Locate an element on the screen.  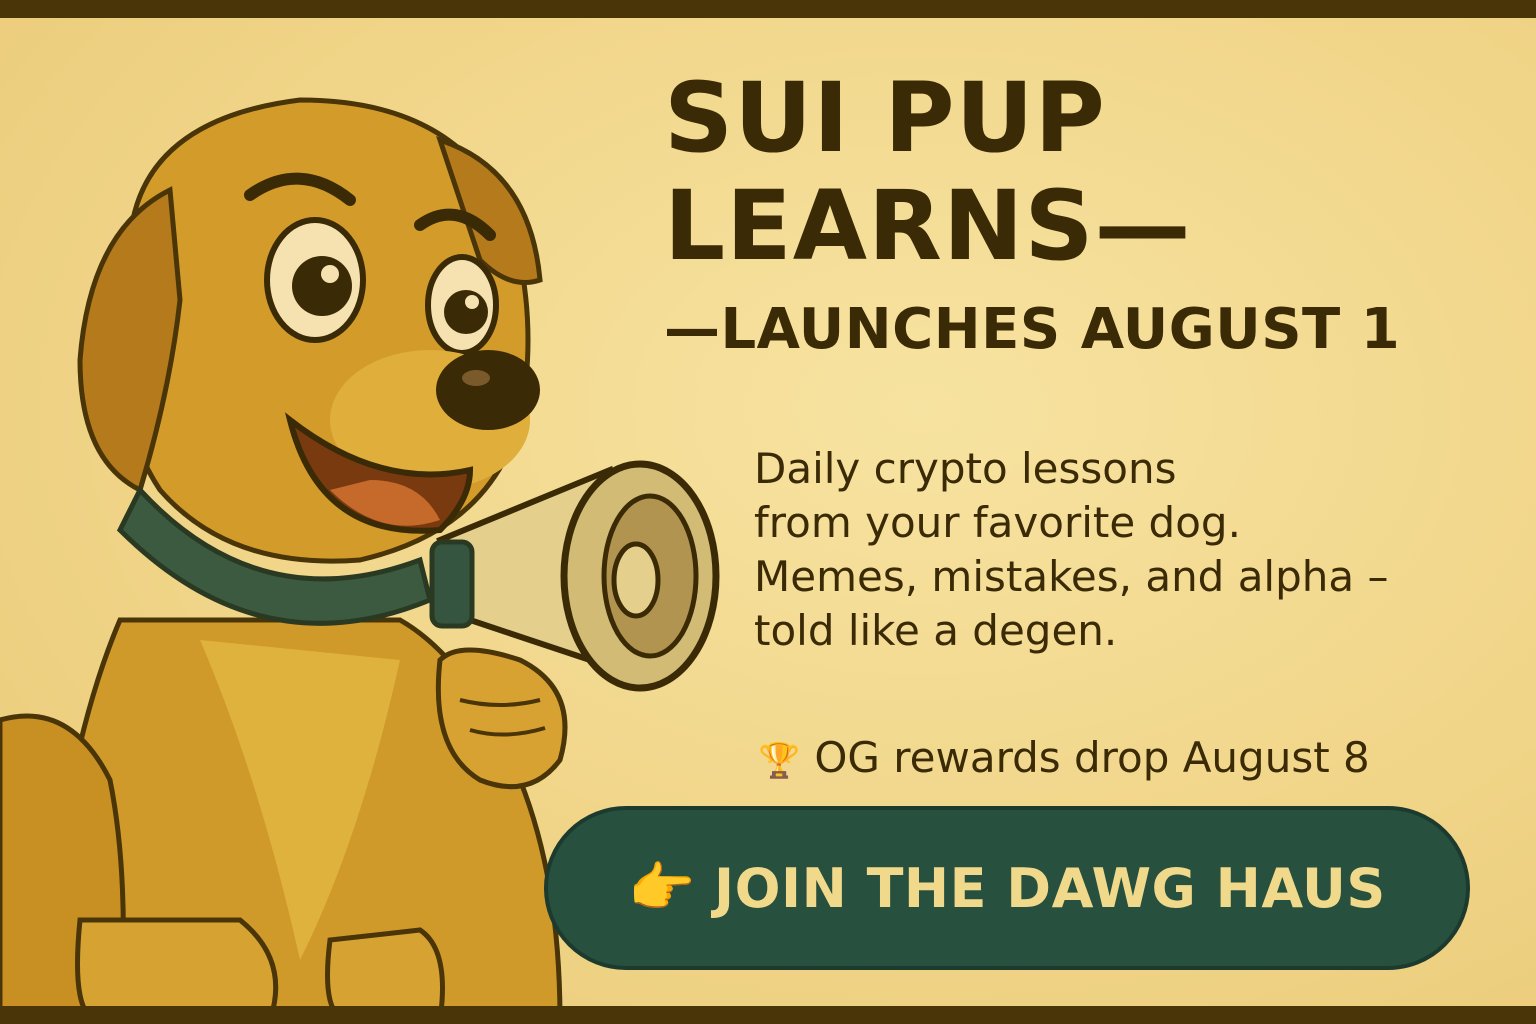
pointing-hand-icon: 👉 is located at coordinates (662, 887).